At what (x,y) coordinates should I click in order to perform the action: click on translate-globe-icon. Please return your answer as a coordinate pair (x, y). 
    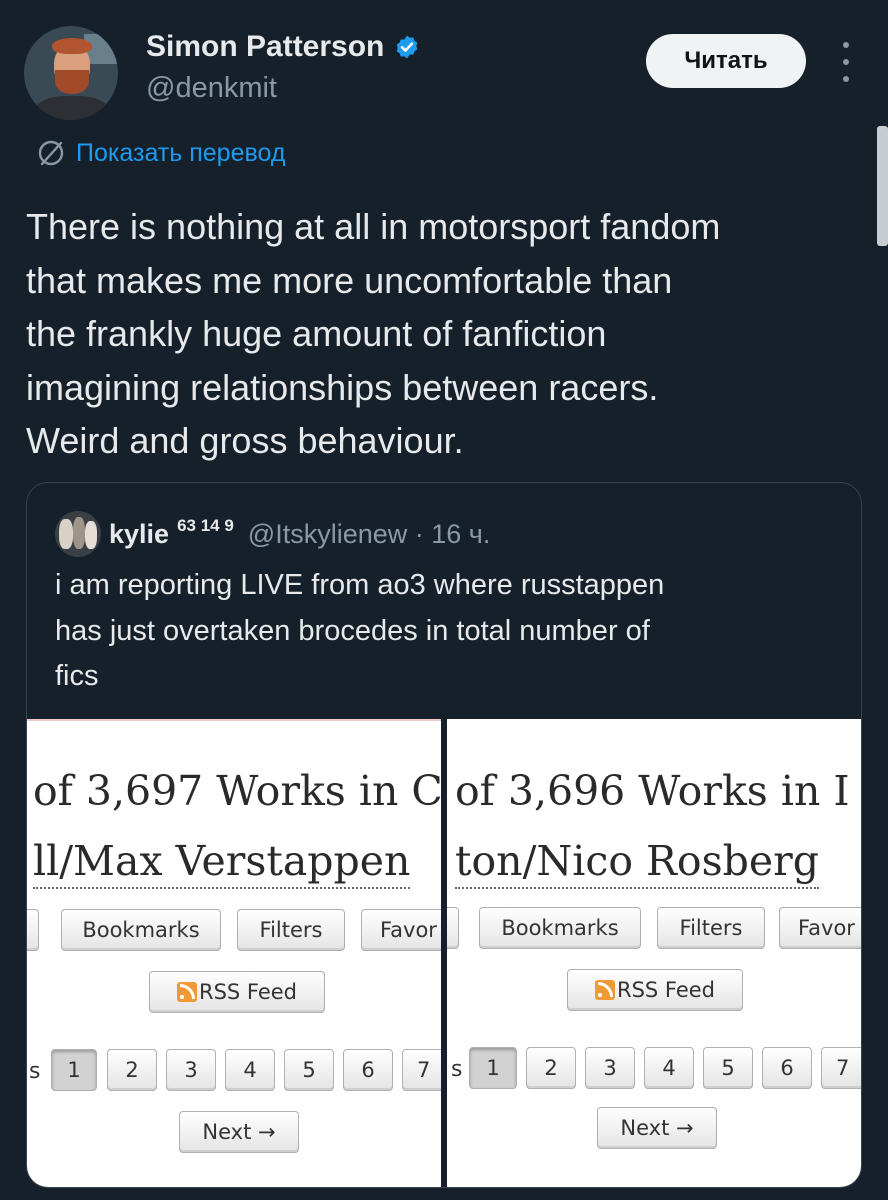
    Looking at the image, I should click on (51, 153).